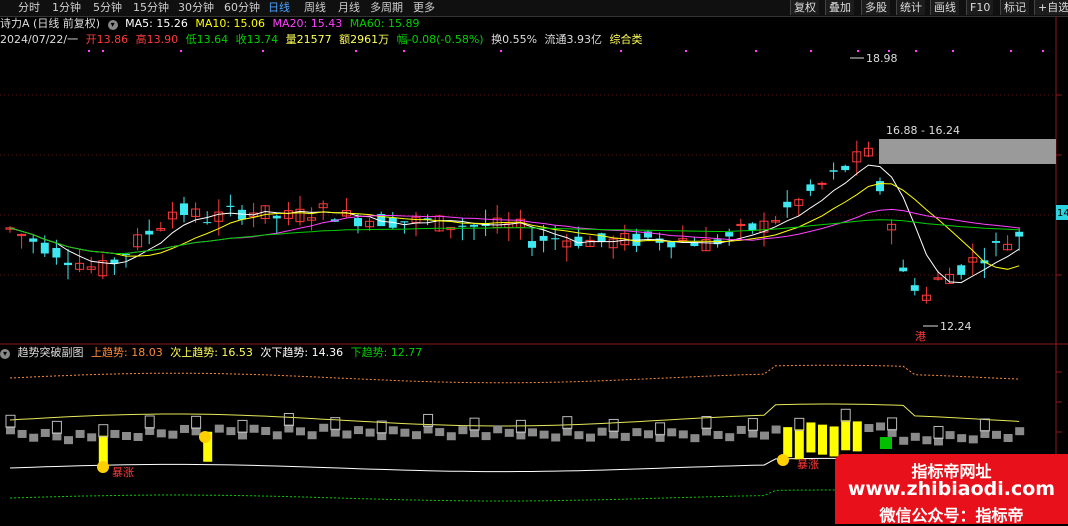 The image size is (1068, 526). Describe the element at coordinates (920, 336) in the screenshot. I see `low-marker: 港` at that location.